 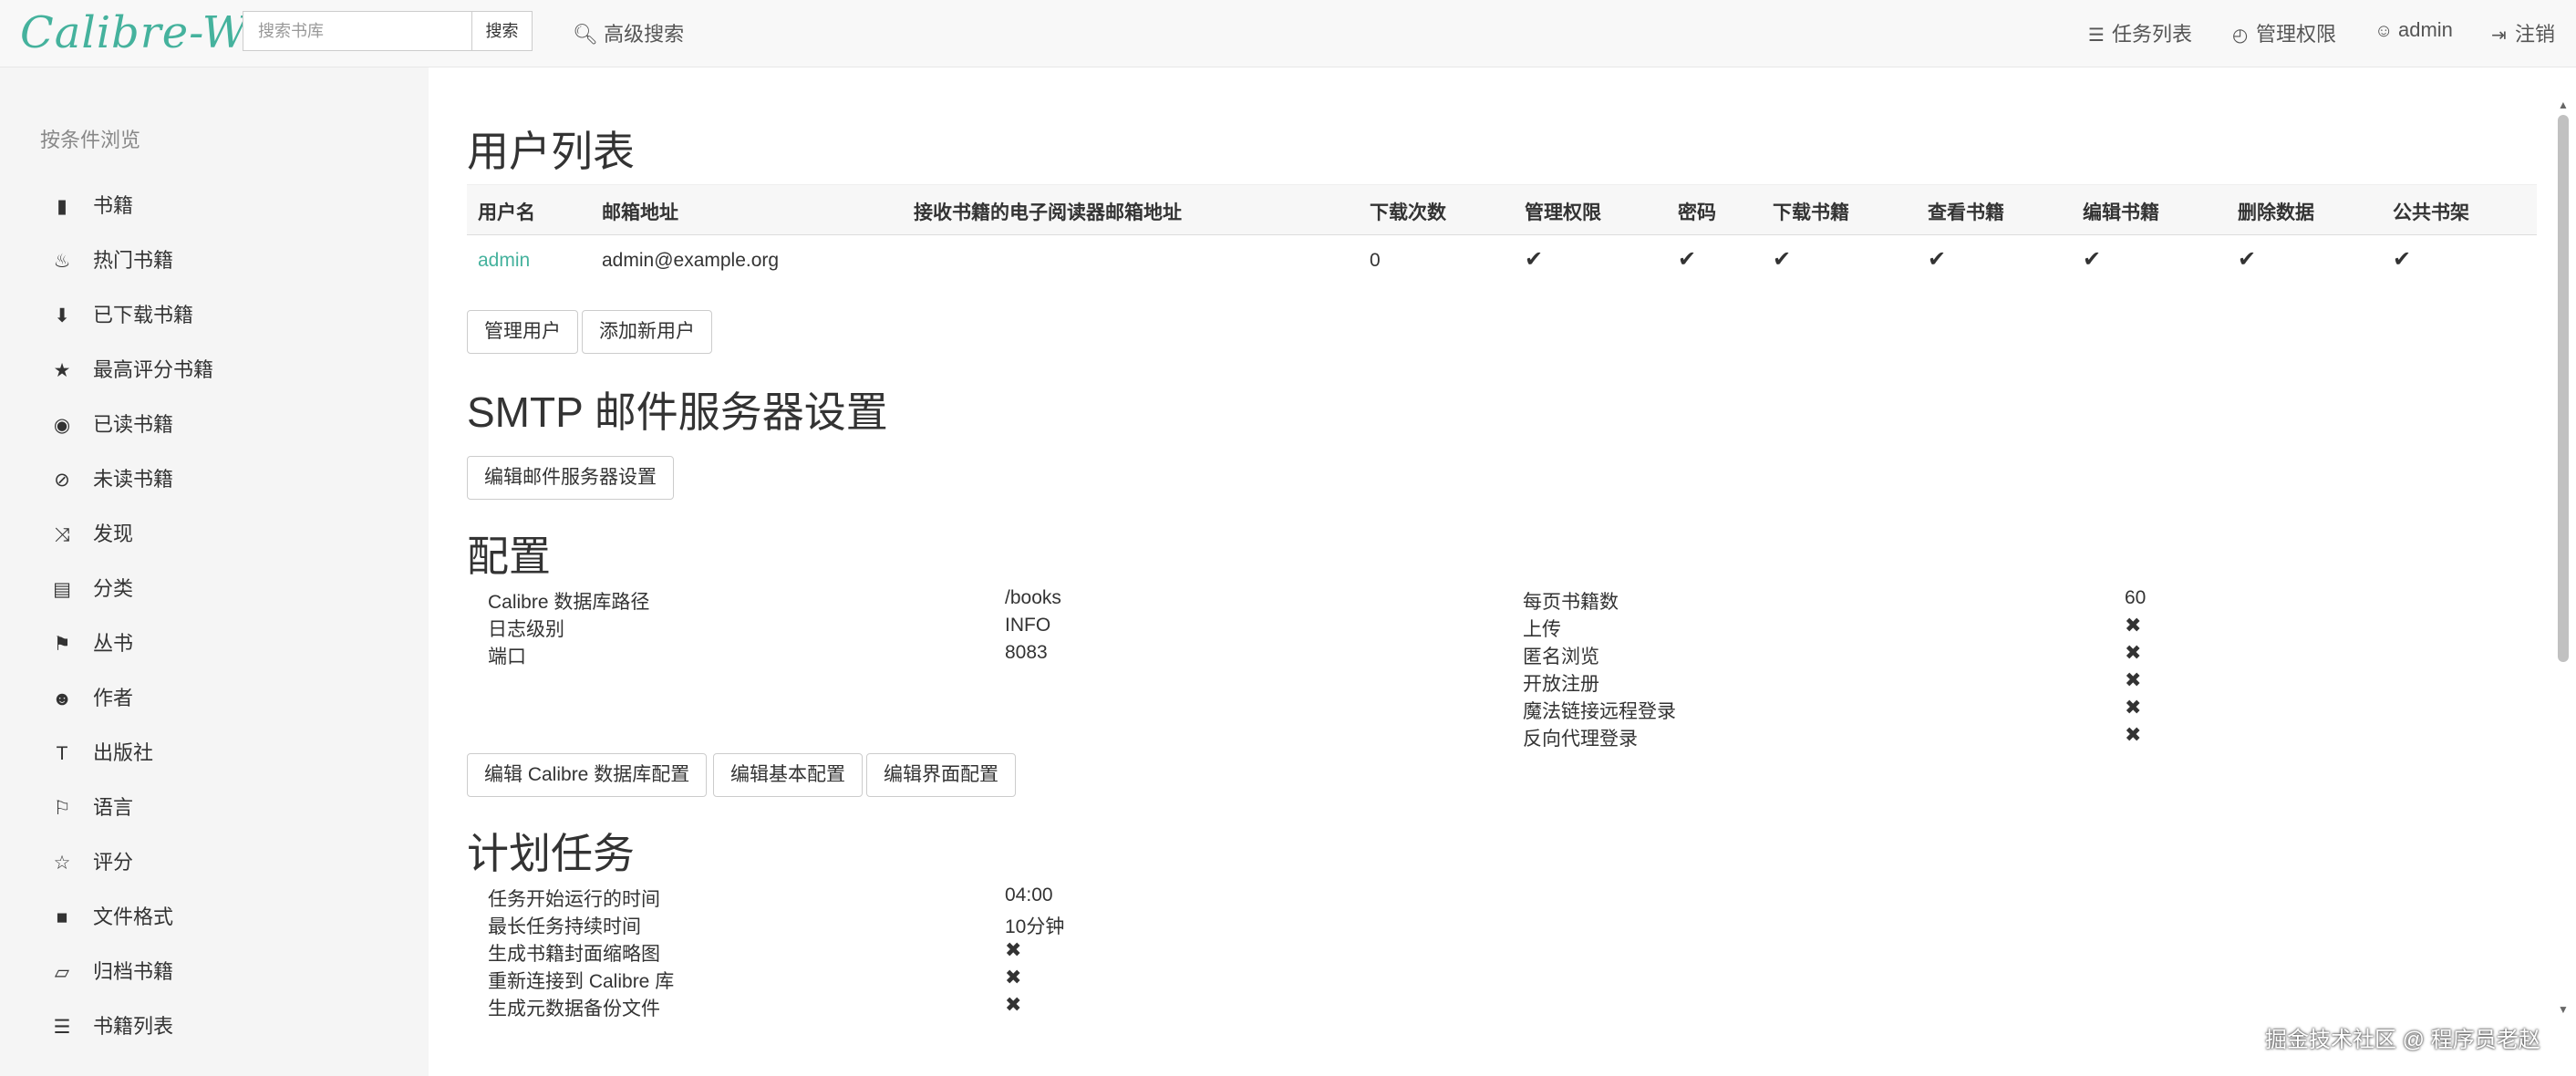 I want to click on config-label: 端口, so click(x=507, y=657).